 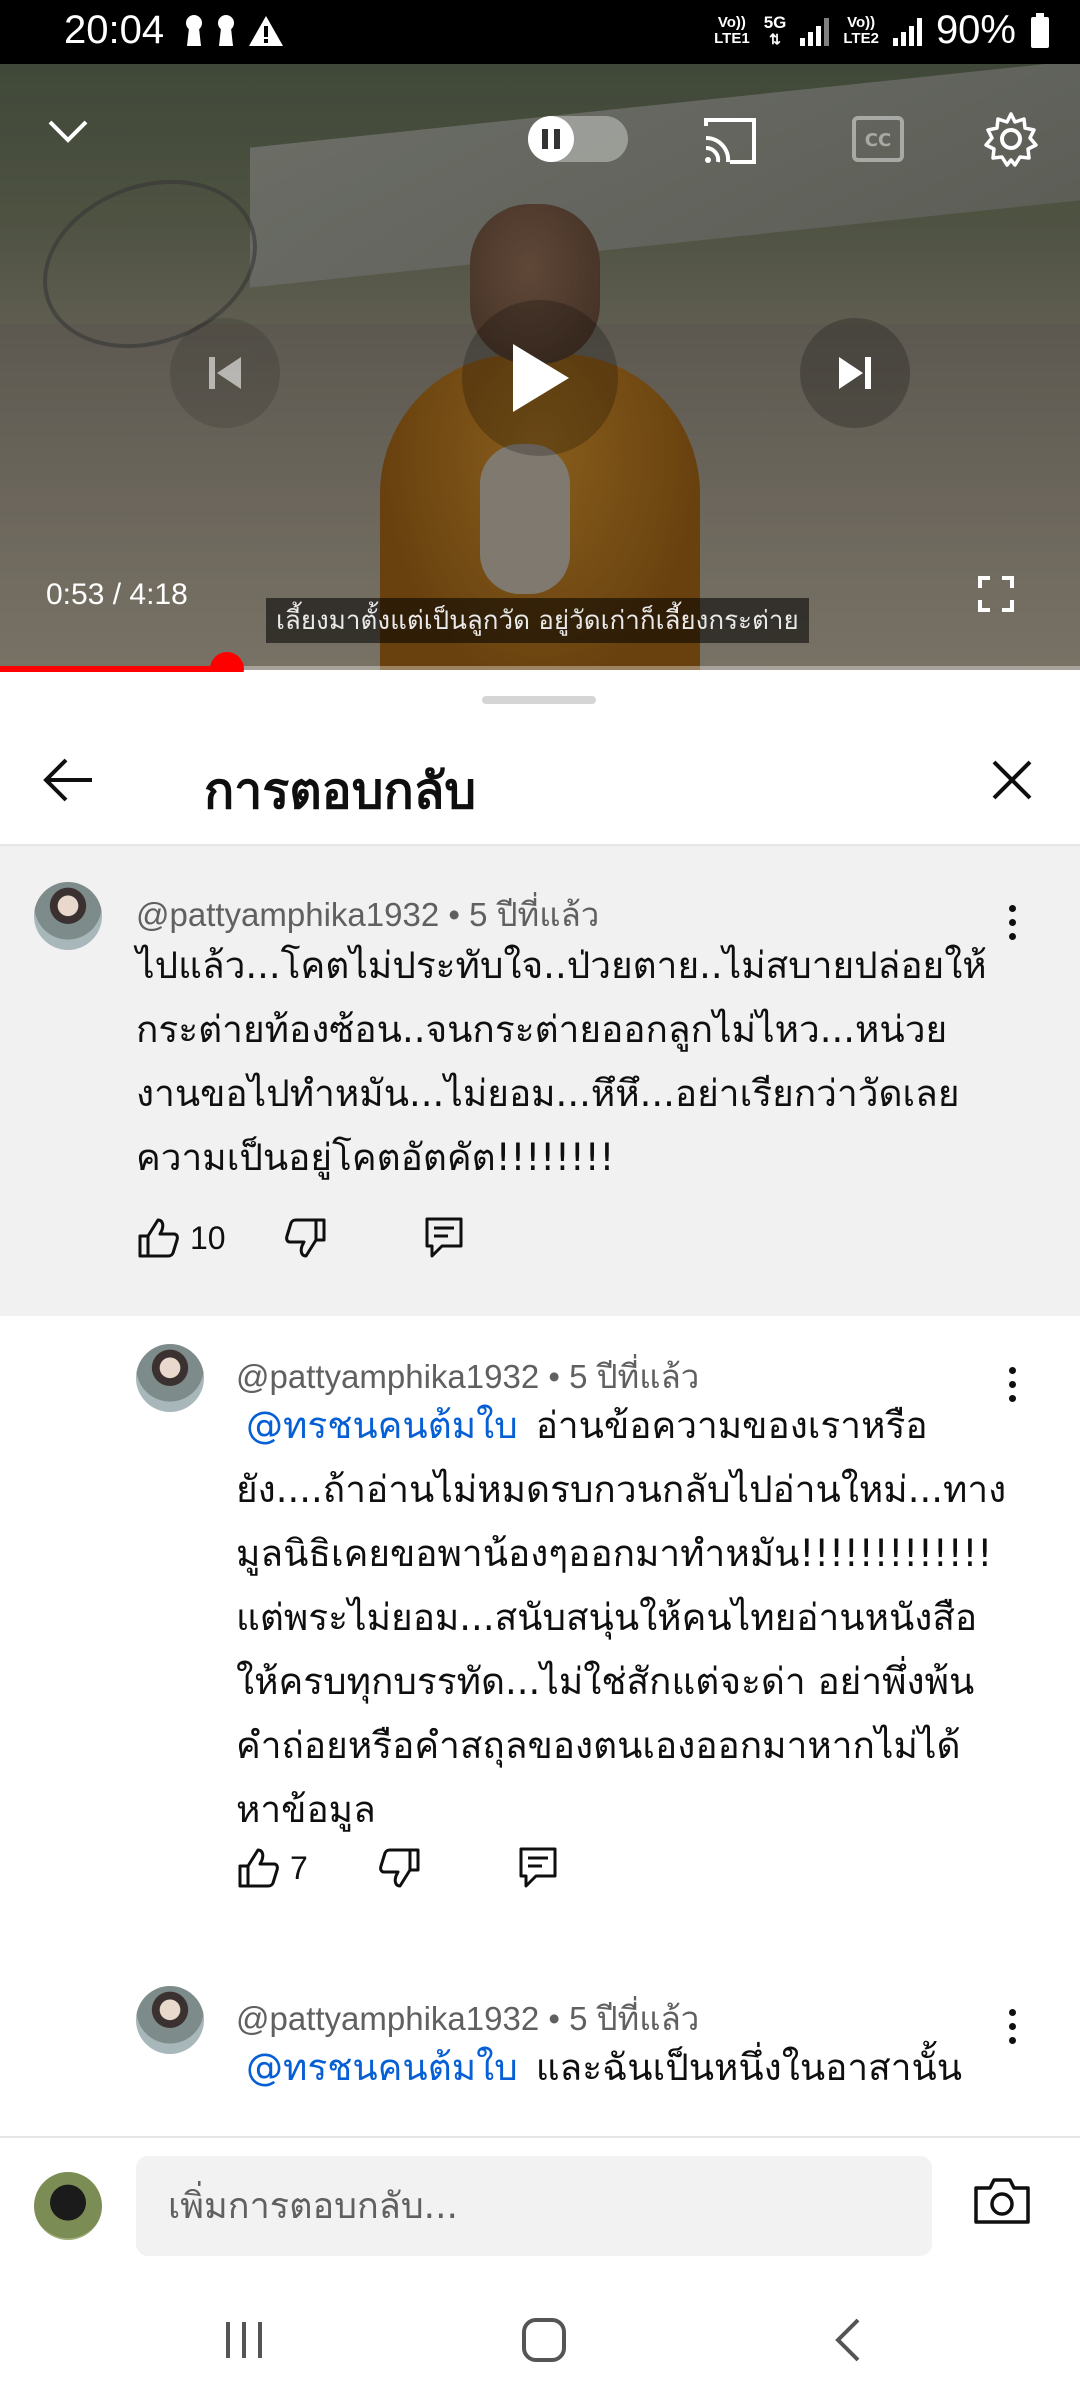 What do you see at coordinates (604, 2067) in the screenshot?
I see `comment-text: @ทรชนคนต้มใบ และฉันเป็นหนึ่งในอาสานั้น` at bounding box center [604, 2067].